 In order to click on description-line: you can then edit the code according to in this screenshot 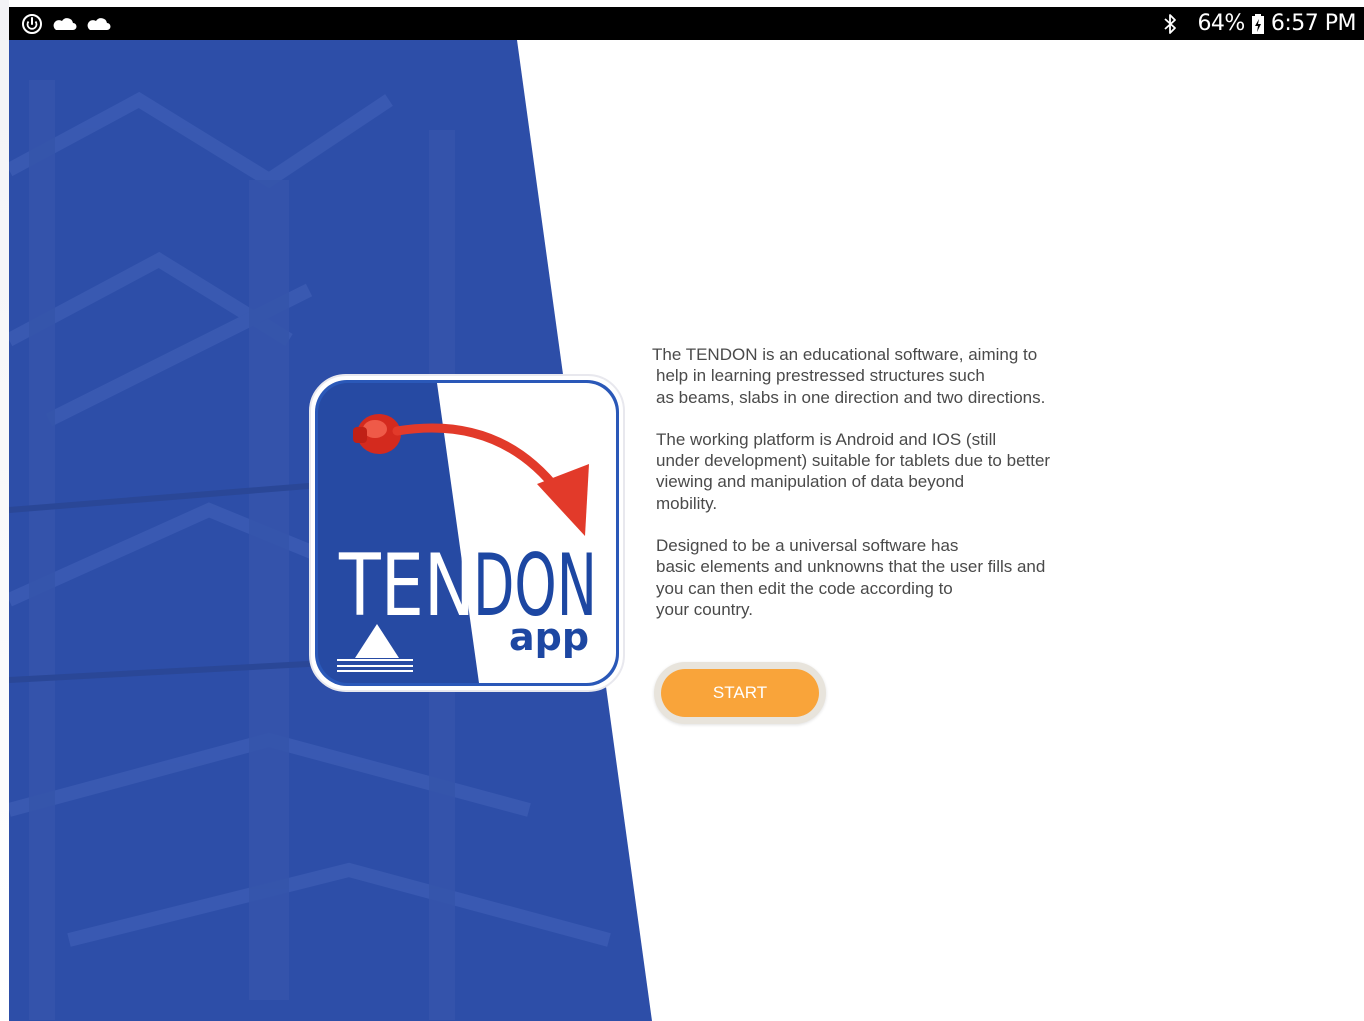, I will do `click(804, 588)`.